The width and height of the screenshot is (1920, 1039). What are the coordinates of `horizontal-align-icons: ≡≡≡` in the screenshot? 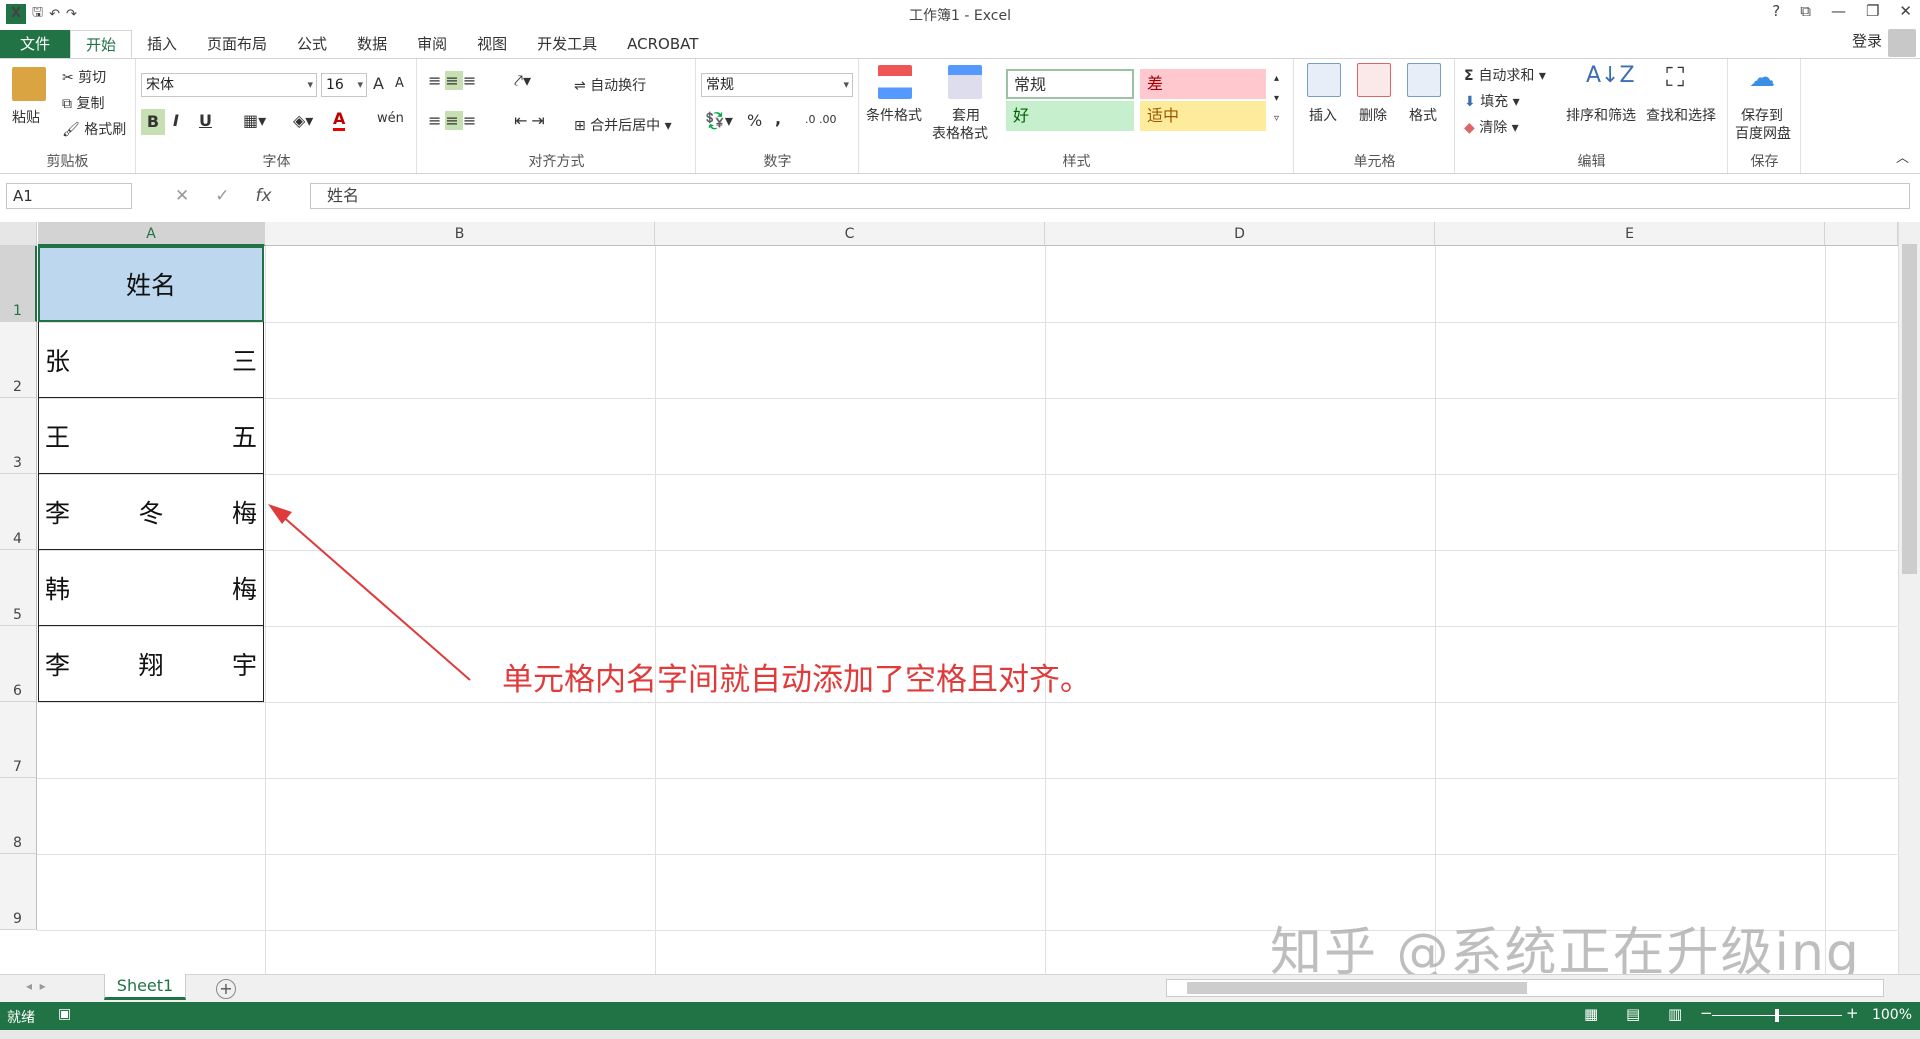 It's located at (454, 120).